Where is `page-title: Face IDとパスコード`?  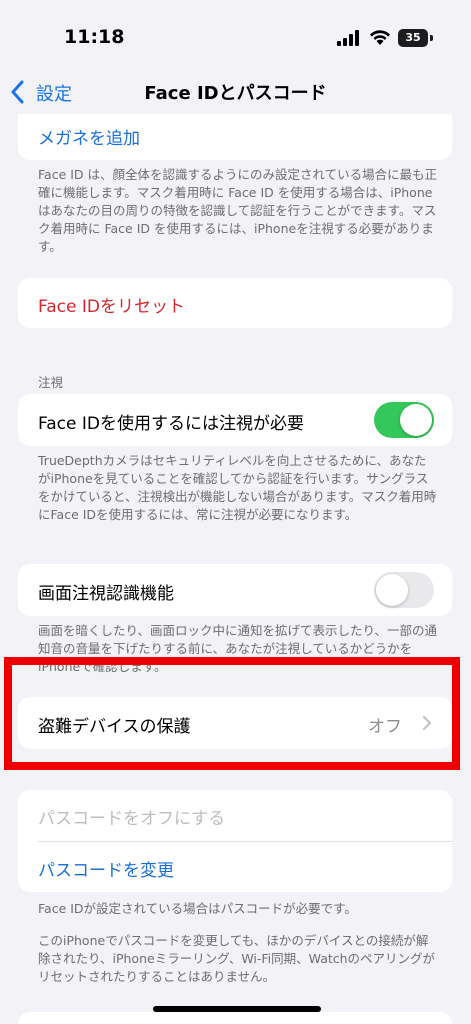 page-title: Face IDとパスコード is located at coordinates (235, 93).